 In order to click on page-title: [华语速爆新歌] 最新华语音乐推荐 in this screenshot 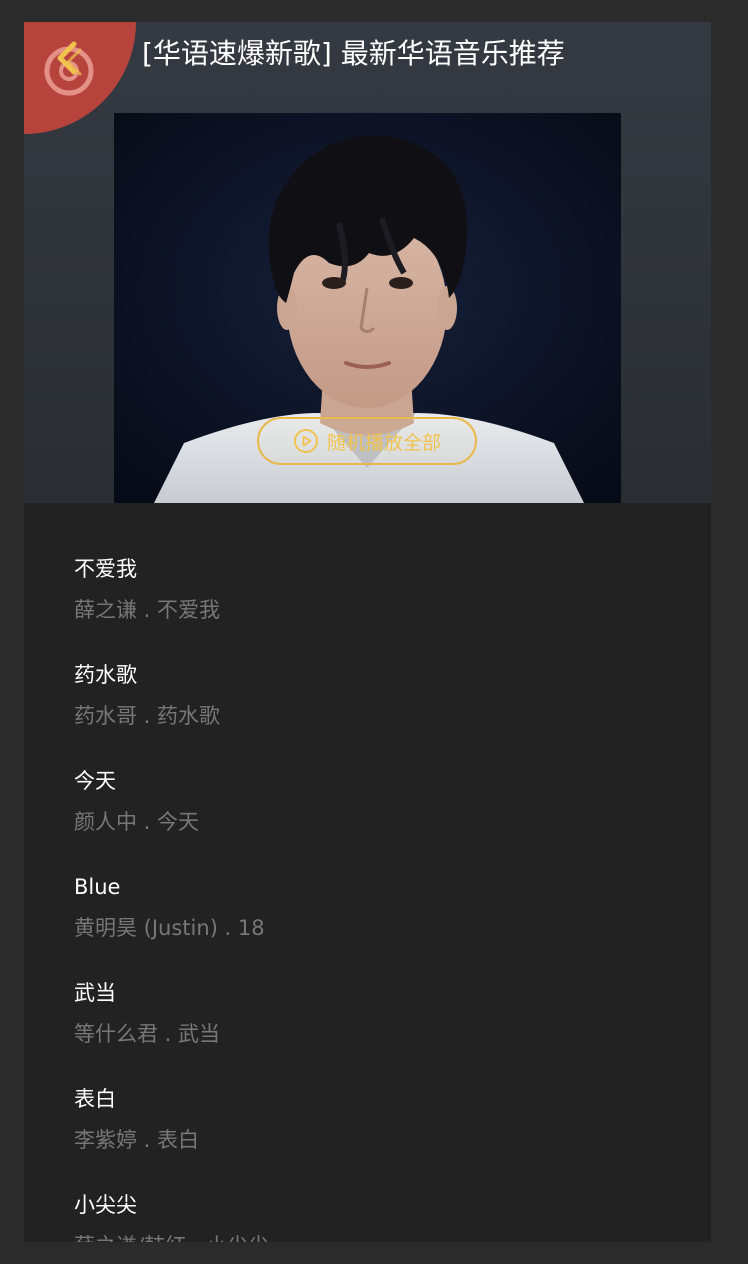, I will do `click(353, 53)`.